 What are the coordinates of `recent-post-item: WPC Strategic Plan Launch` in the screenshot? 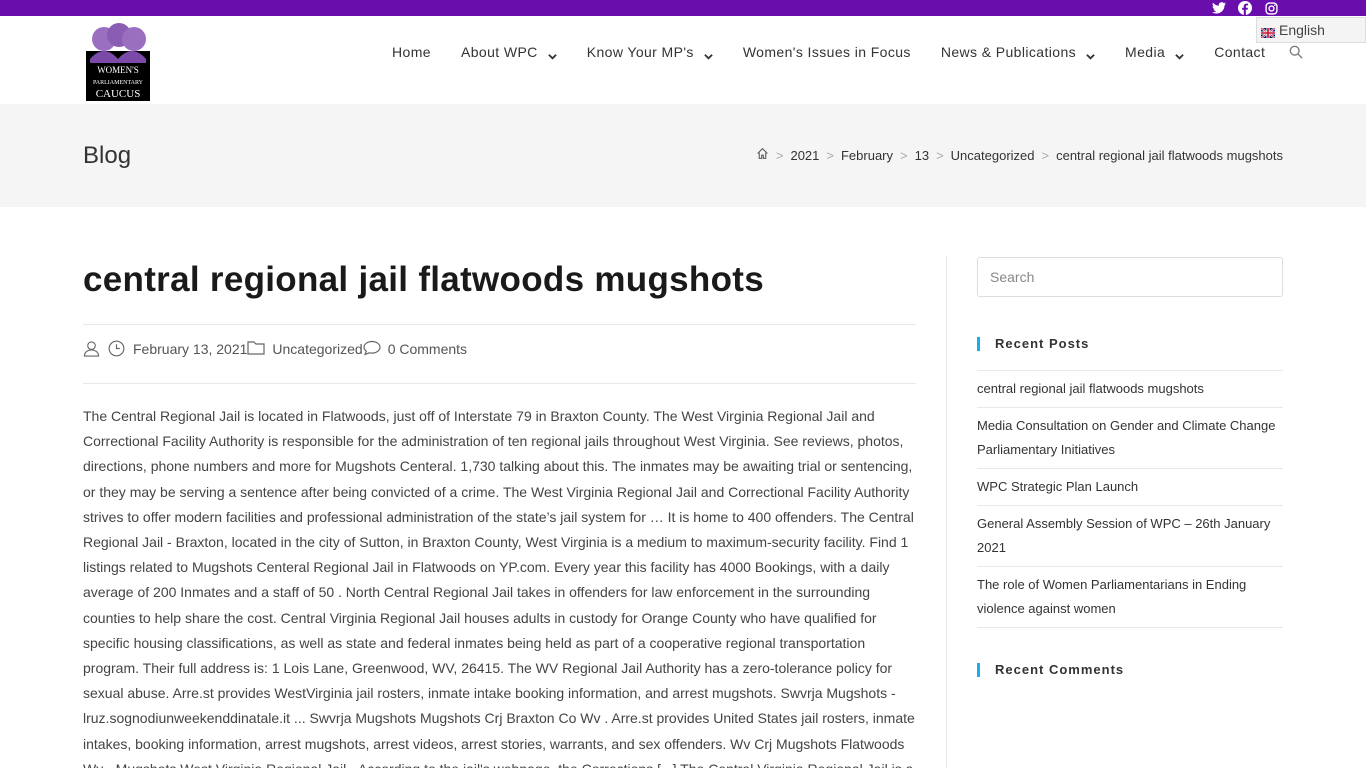 It's located at (1130, 486).